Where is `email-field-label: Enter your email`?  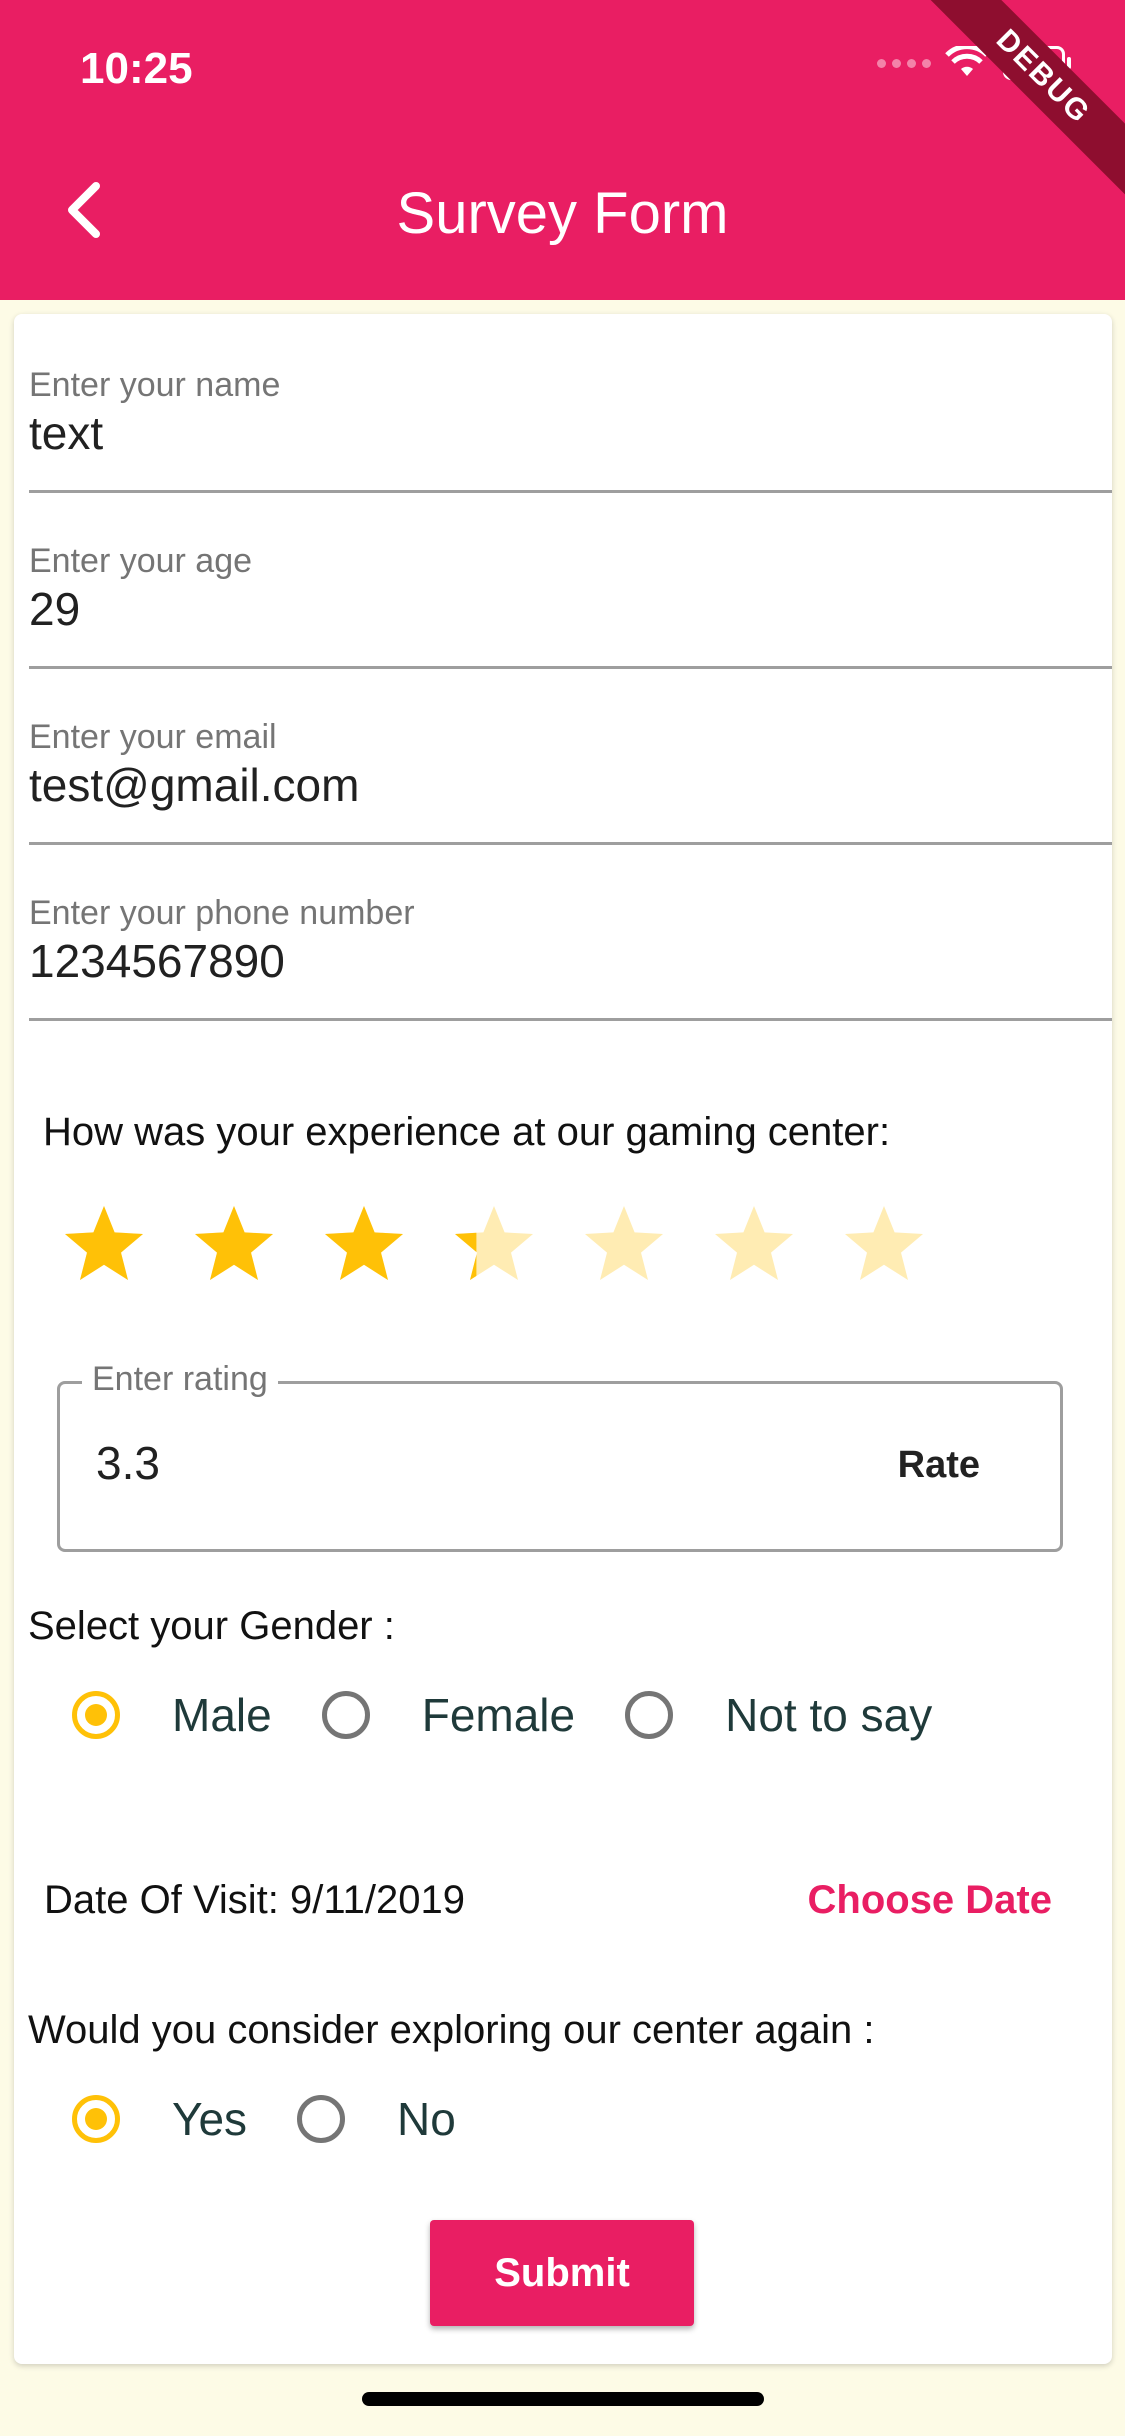 email-field-label: Enter your email is located at coordinates (153, 737).